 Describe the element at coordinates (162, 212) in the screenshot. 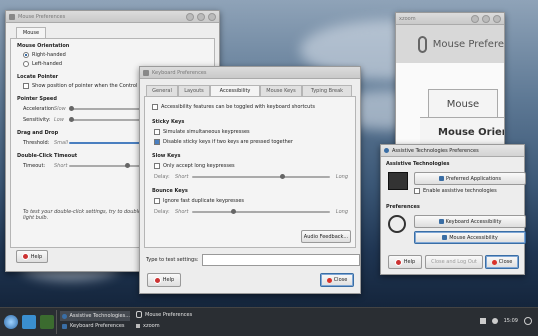

I see `bounce-delay-label: Delay:` at that location.